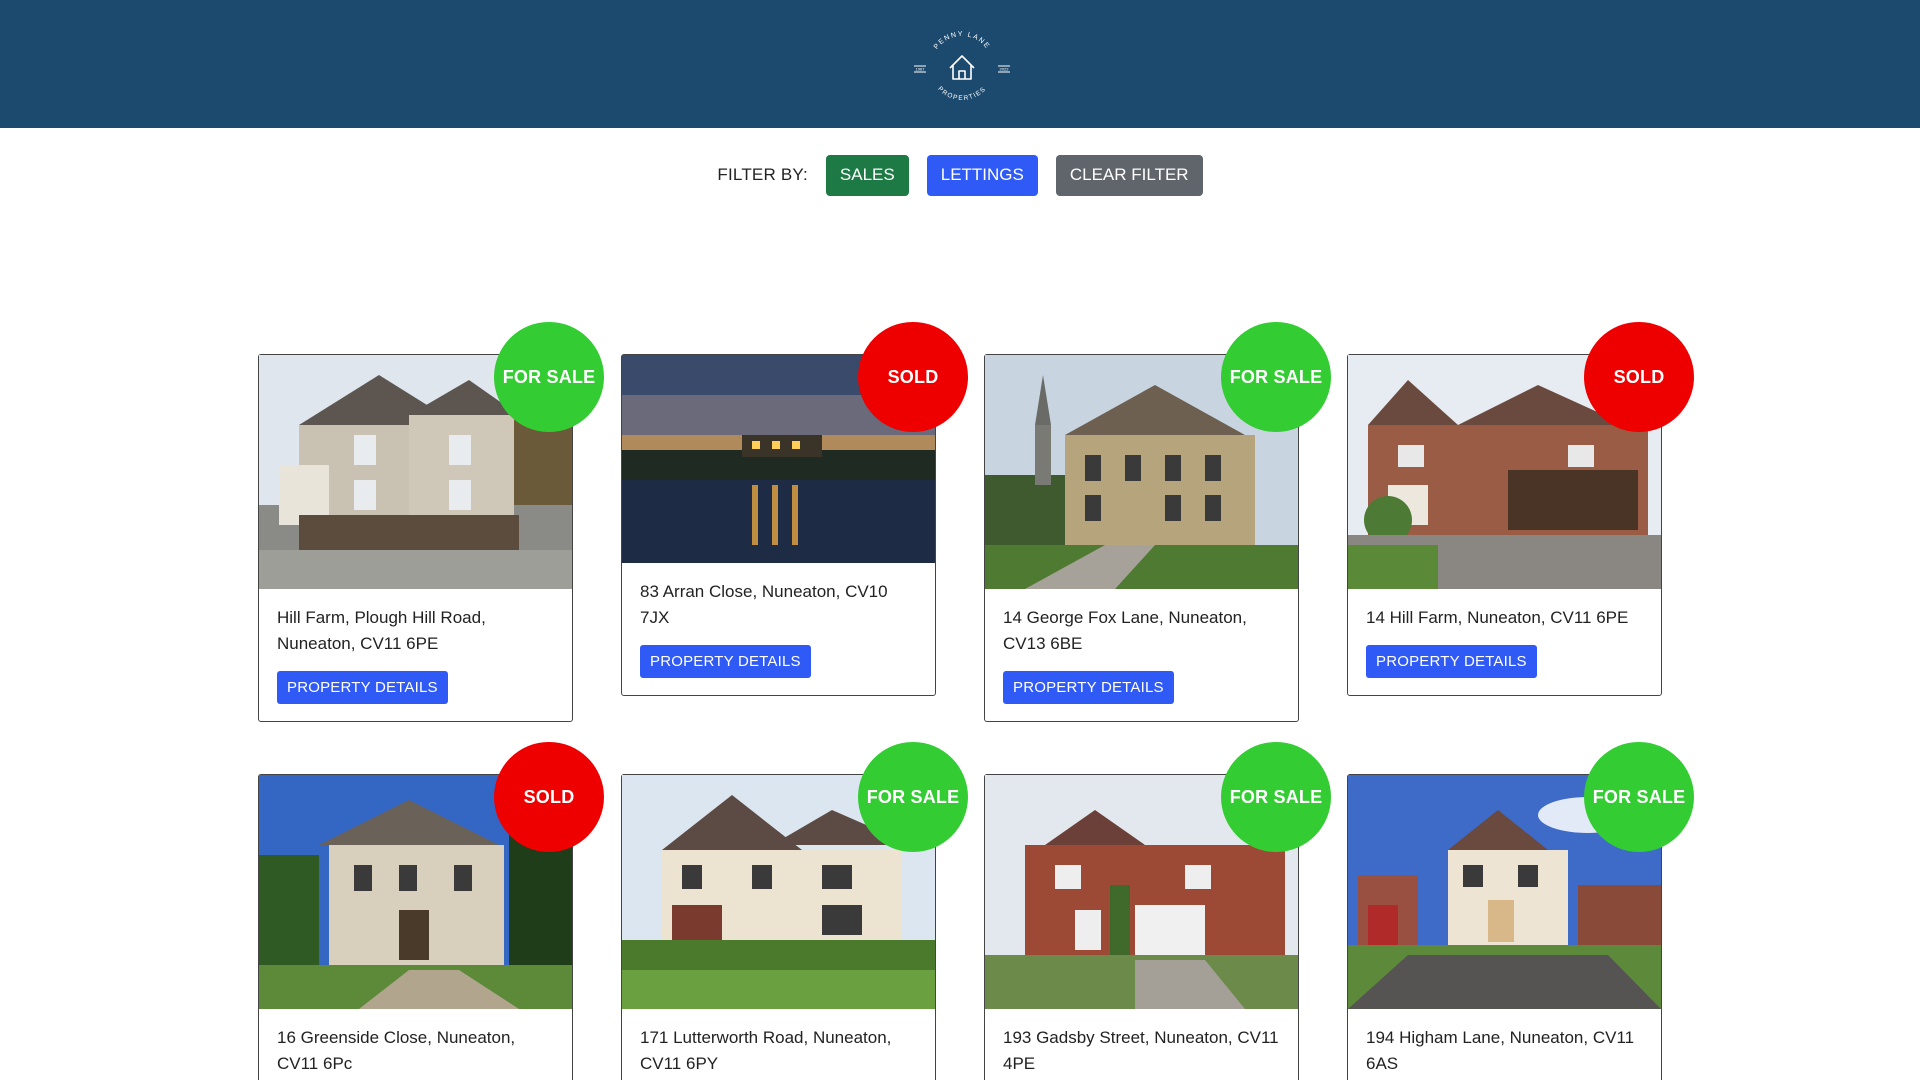 Image resolution: width=1920 pixels, height=1080 pixels. I want to click on logo-year-left: 1967, so click(921, 69).